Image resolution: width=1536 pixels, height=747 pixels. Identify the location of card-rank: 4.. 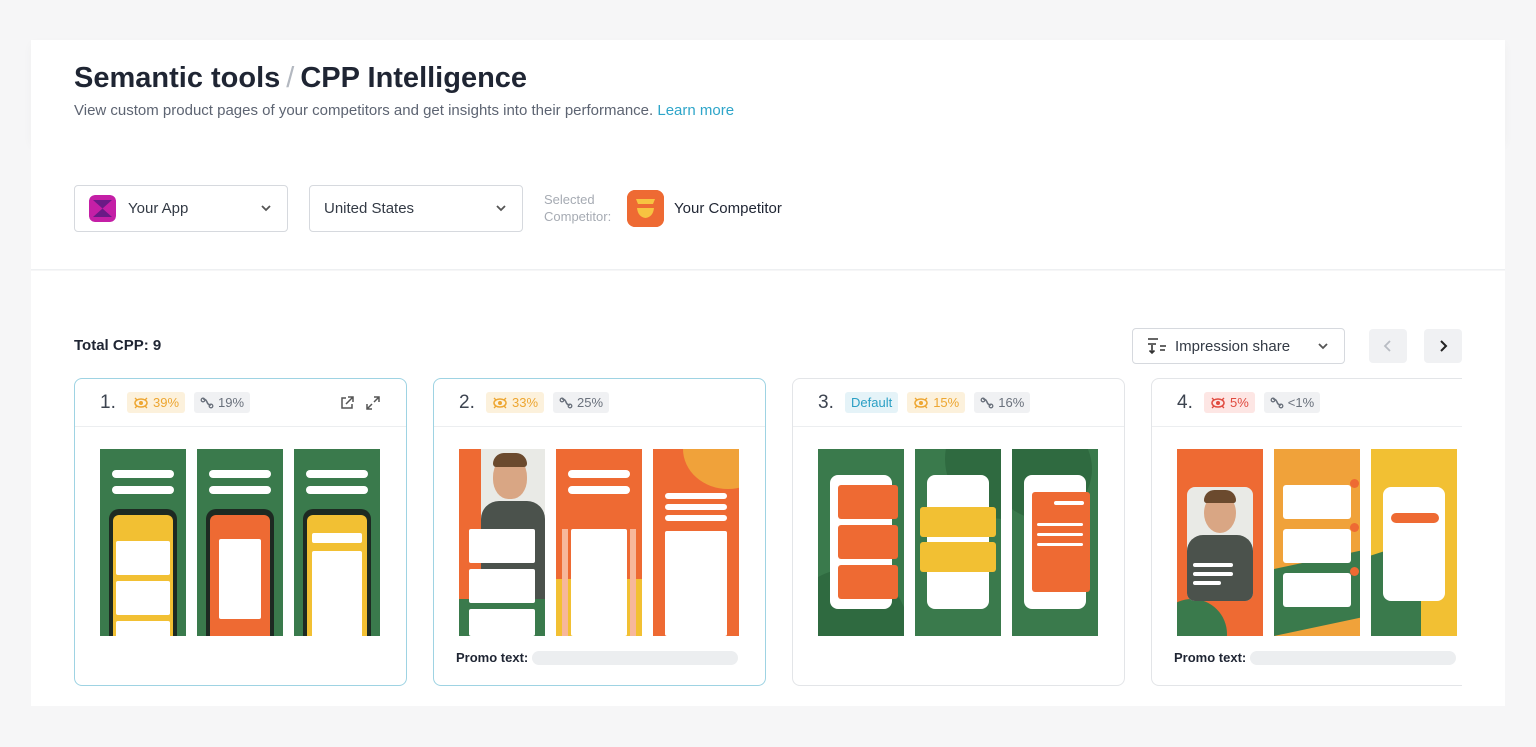
(1185, 402).